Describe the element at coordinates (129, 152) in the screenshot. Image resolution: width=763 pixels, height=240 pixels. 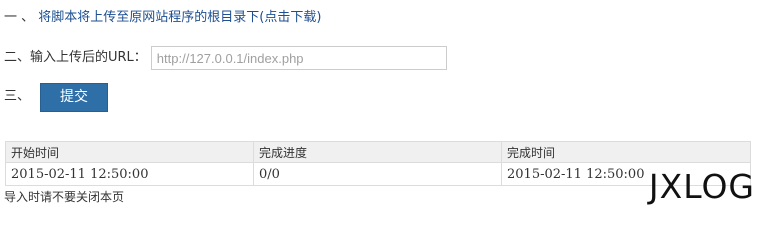
I see `header-start-time: 开始时间` at that location.